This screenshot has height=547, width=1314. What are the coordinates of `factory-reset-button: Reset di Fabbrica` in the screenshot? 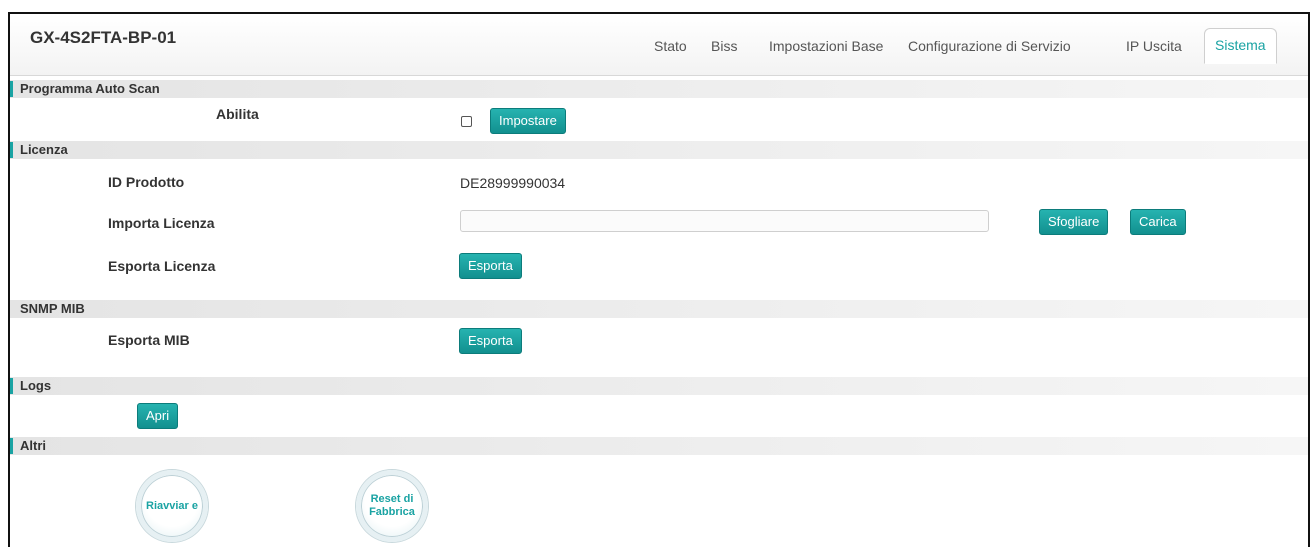 It's located at (392, 506).